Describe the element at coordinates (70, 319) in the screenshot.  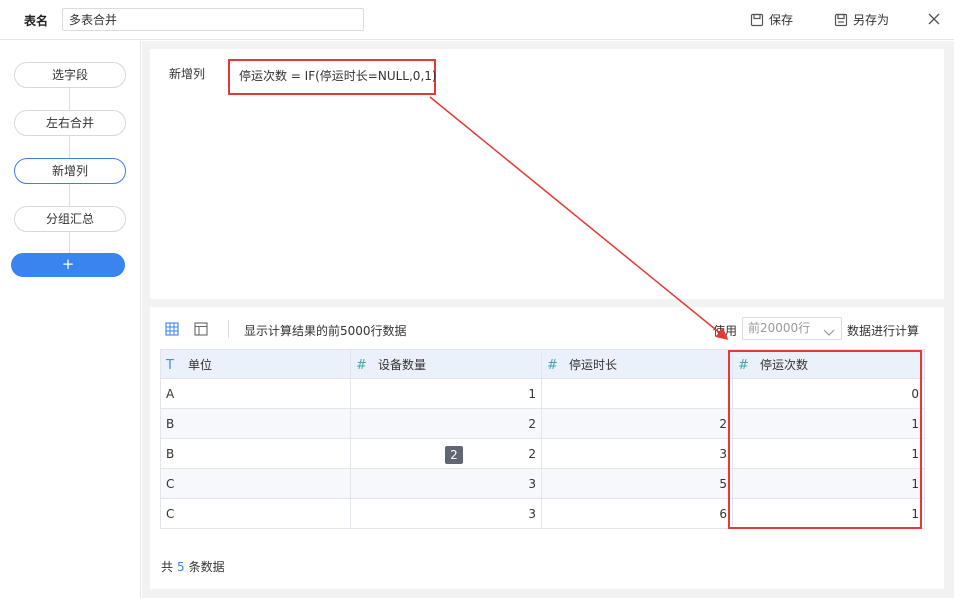
I see `step-rail: 选字段 左右合并 新增列 分组汇总 +` at that location.